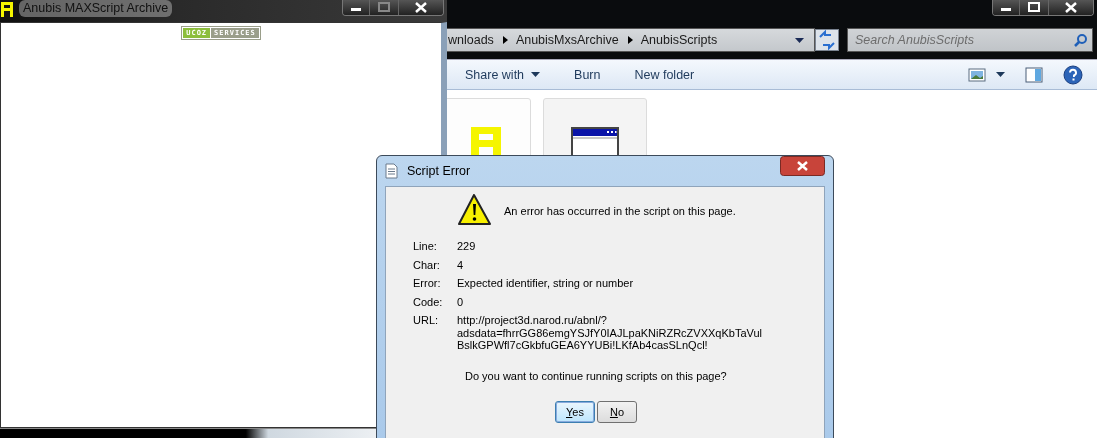 The height and width of the screenshot is (438, 1097). Describe the element at coordinates (471, 40) in the screenshot. I see `breadcrumb: wnloads` at that location.